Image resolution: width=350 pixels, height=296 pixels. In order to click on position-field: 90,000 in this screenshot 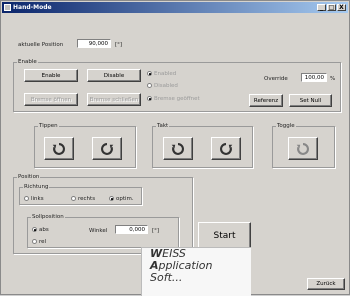, I will do `click(94, 43)`.